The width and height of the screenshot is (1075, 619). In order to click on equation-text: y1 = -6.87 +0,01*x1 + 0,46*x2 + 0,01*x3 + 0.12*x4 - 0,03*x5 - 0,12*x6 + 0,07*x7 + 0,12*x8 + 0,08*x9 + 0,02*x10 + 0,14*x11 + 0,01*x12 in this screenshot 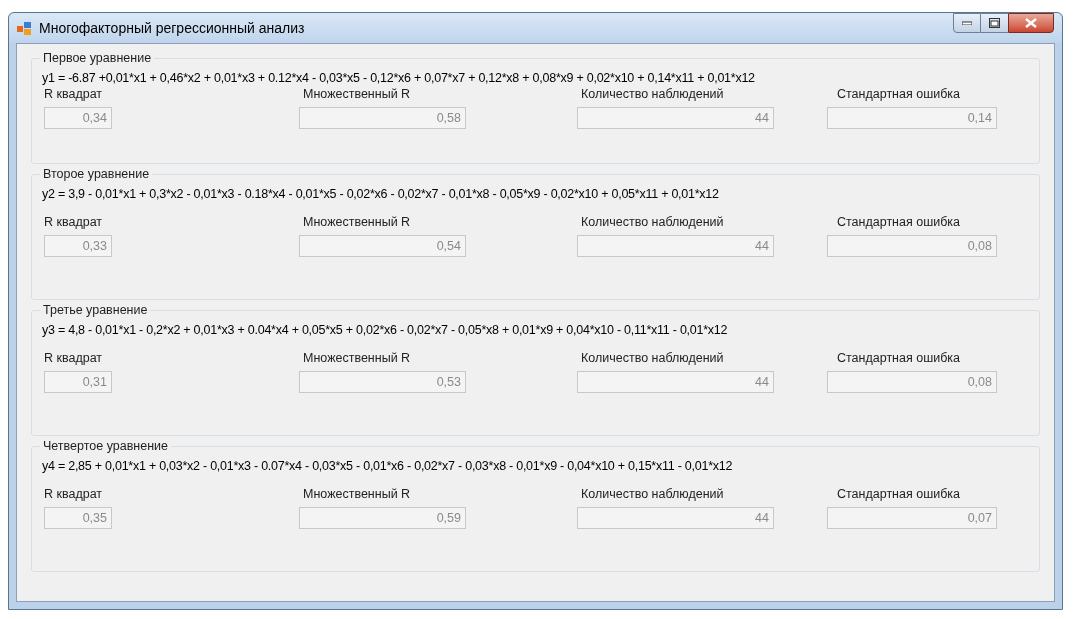, I will do `click(399, 78)`.